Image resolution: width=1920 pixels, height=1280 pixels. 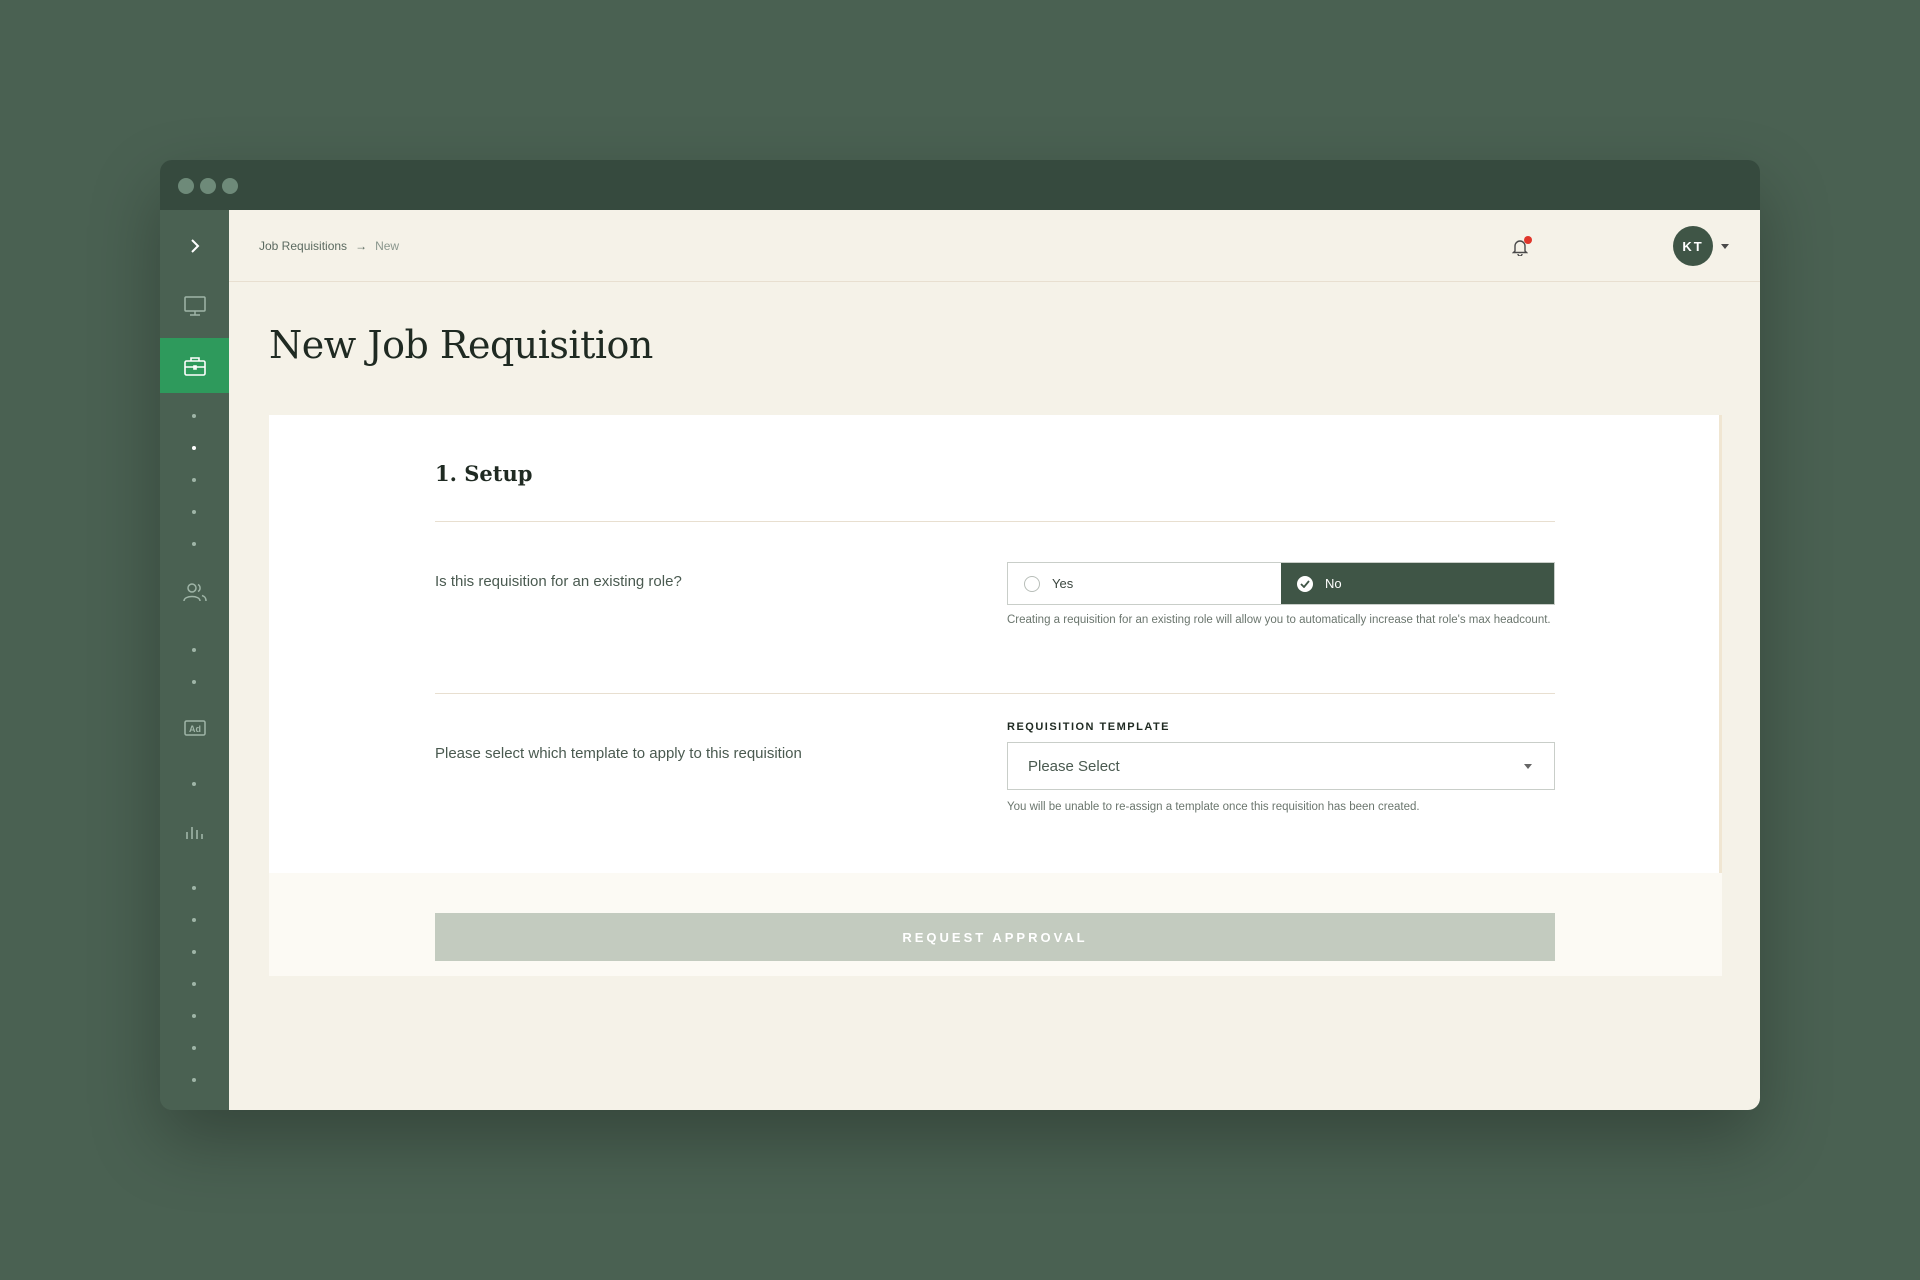 What do you see at coordinates (1144, 583) in the screenshot?
I see `option-yes: Yes` at bounding box center [1144, 583].